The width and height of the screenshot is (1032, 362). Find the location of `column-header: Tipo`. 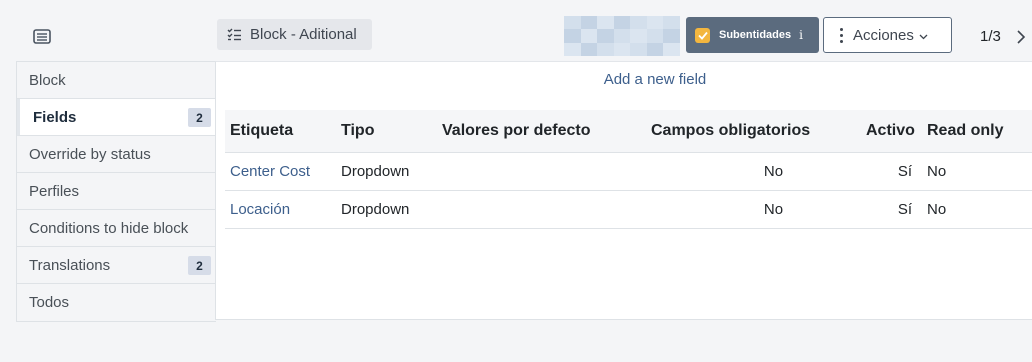

column-header: Tipo is located at coordinates (358, 130).